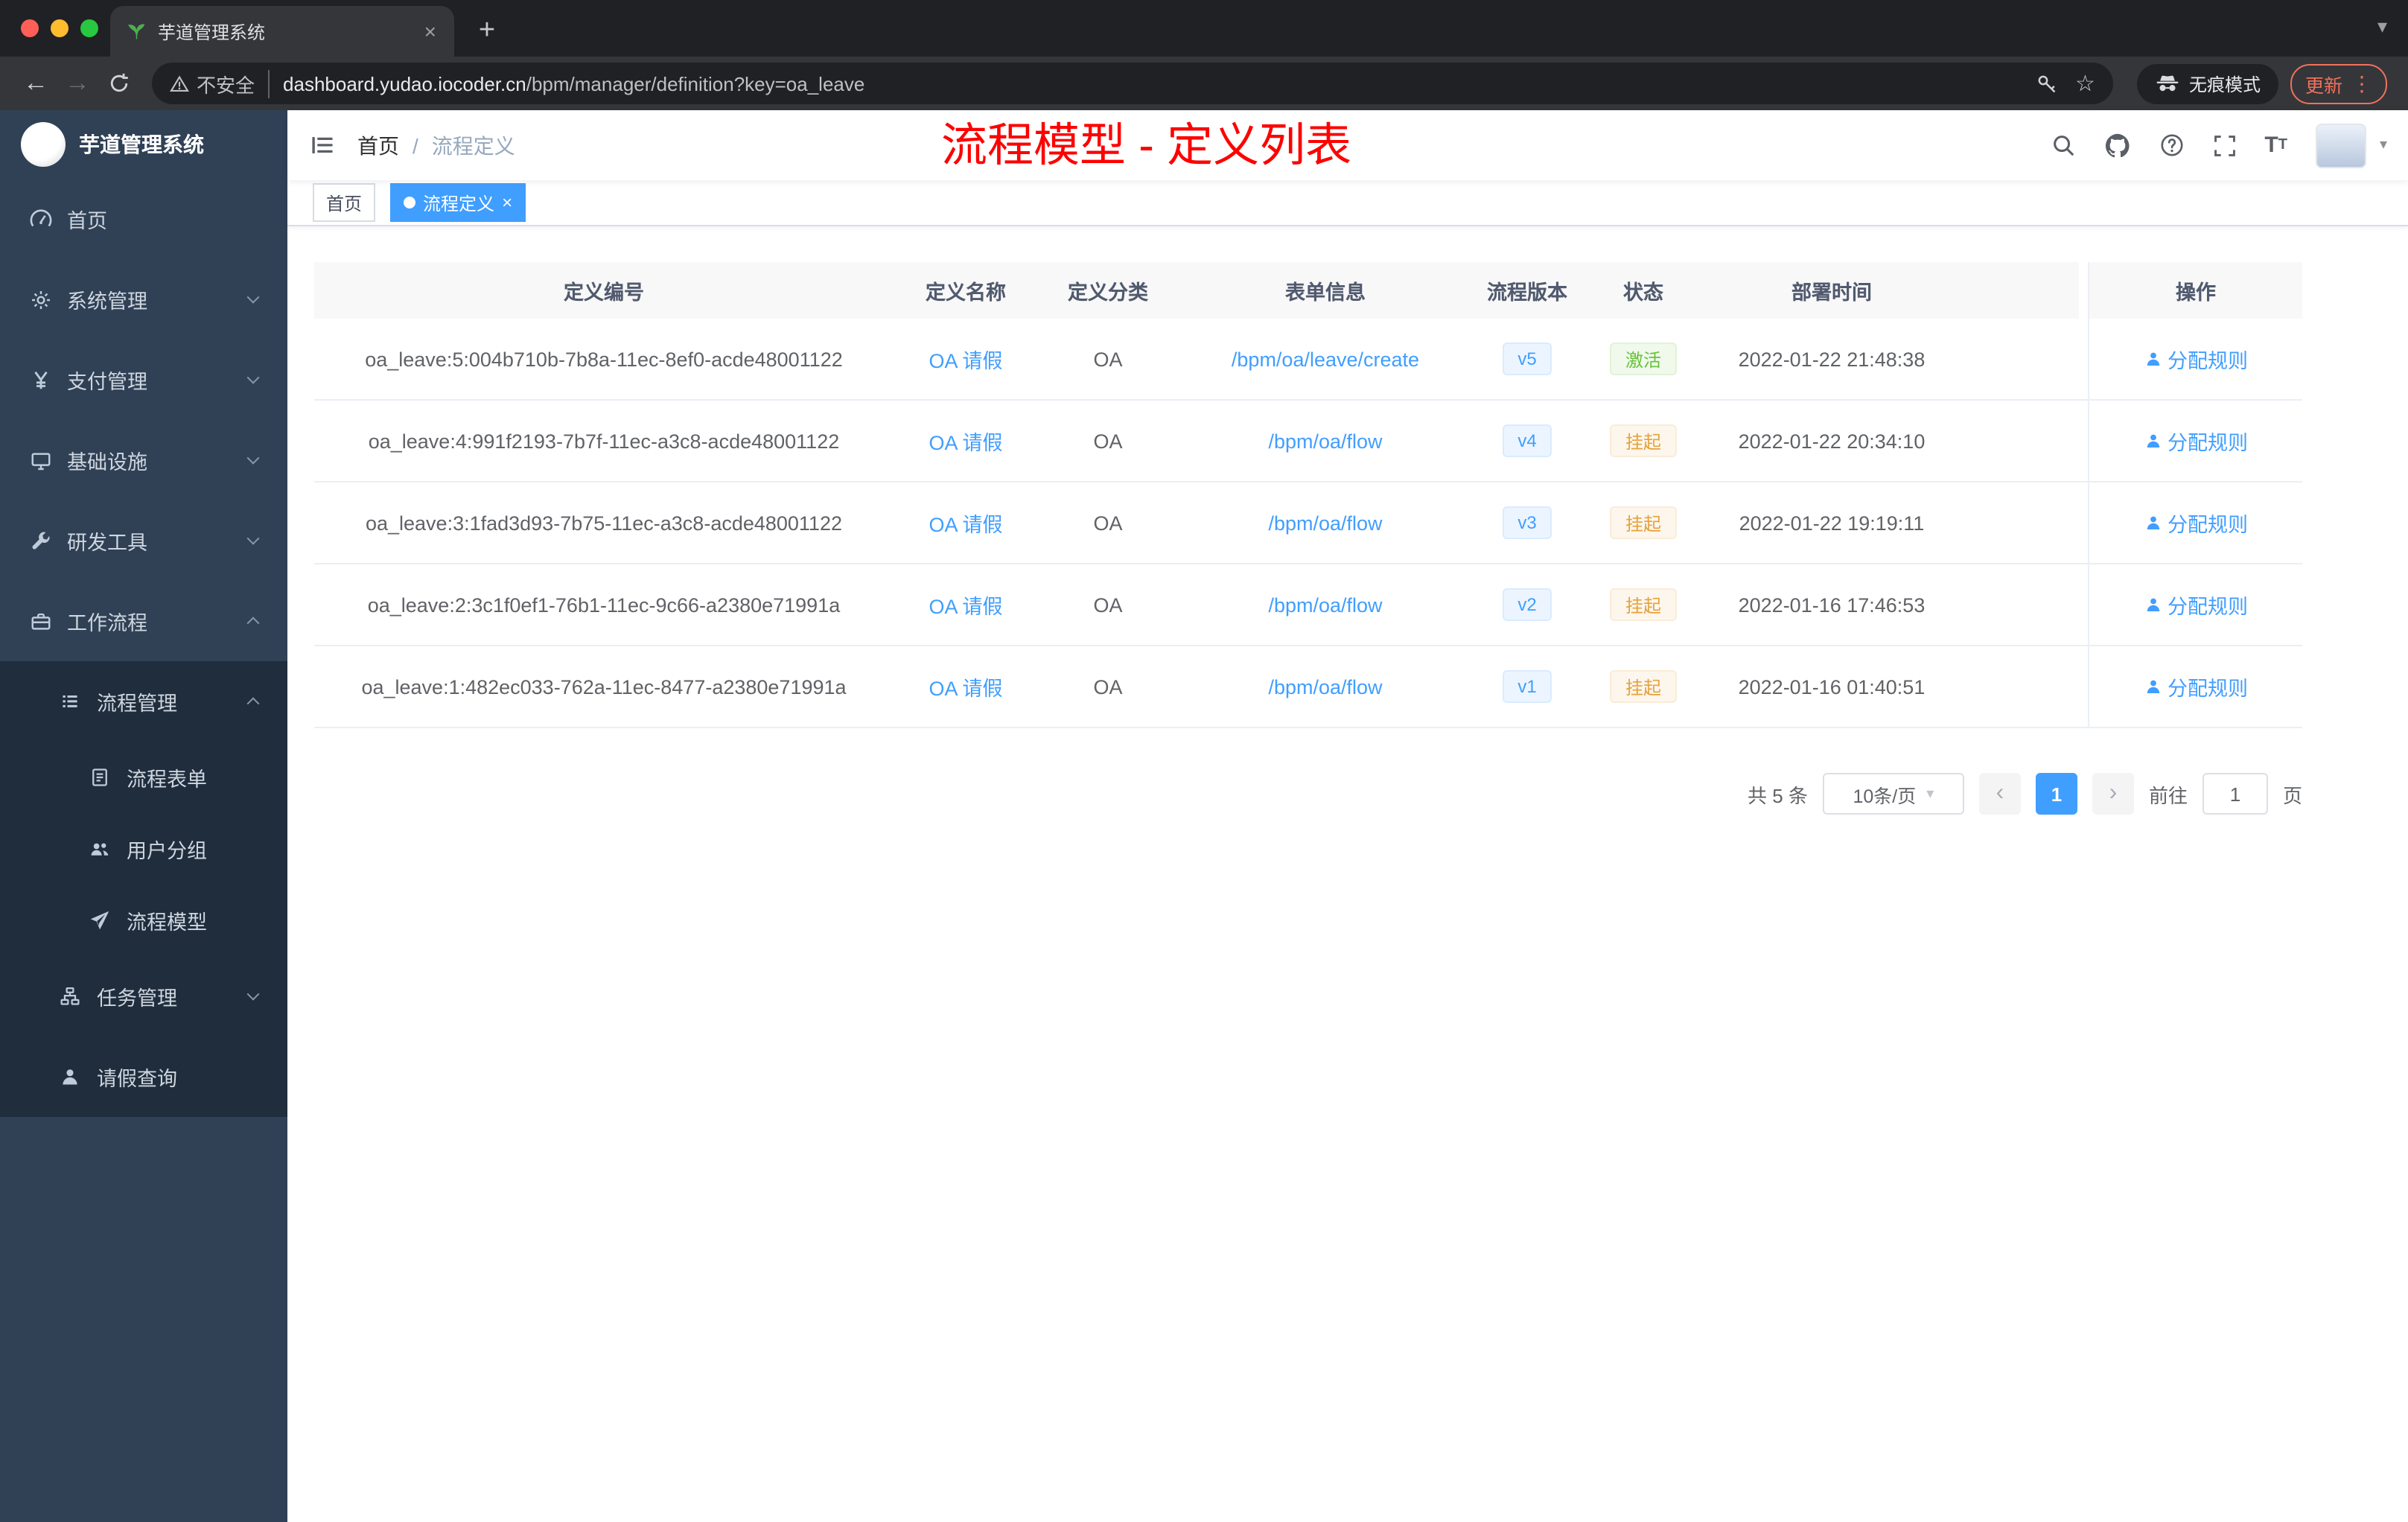 The image size is (2408, 1522). Describe the element at coordinates (507, 202) in the screenshot. I see `tag-close-icon: ×` at that location.